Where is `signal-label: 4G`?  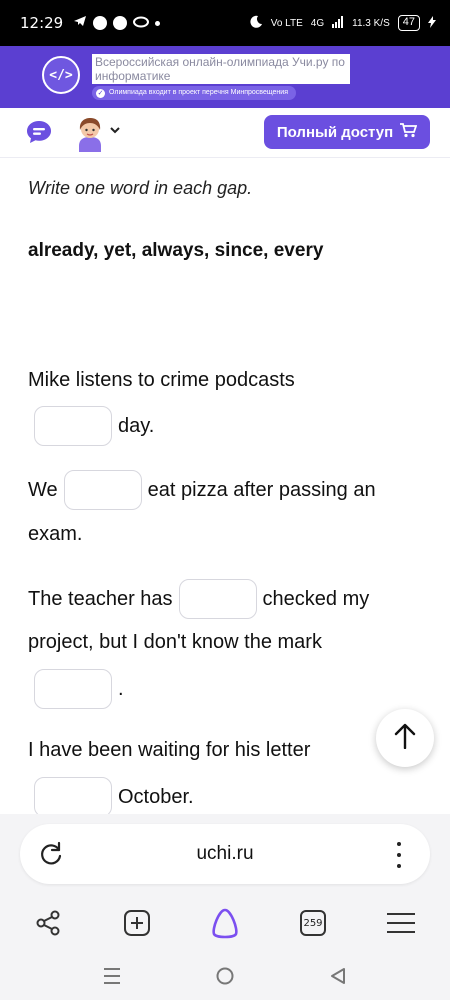 signal-label: 4G is located at coordinates (317, 23).